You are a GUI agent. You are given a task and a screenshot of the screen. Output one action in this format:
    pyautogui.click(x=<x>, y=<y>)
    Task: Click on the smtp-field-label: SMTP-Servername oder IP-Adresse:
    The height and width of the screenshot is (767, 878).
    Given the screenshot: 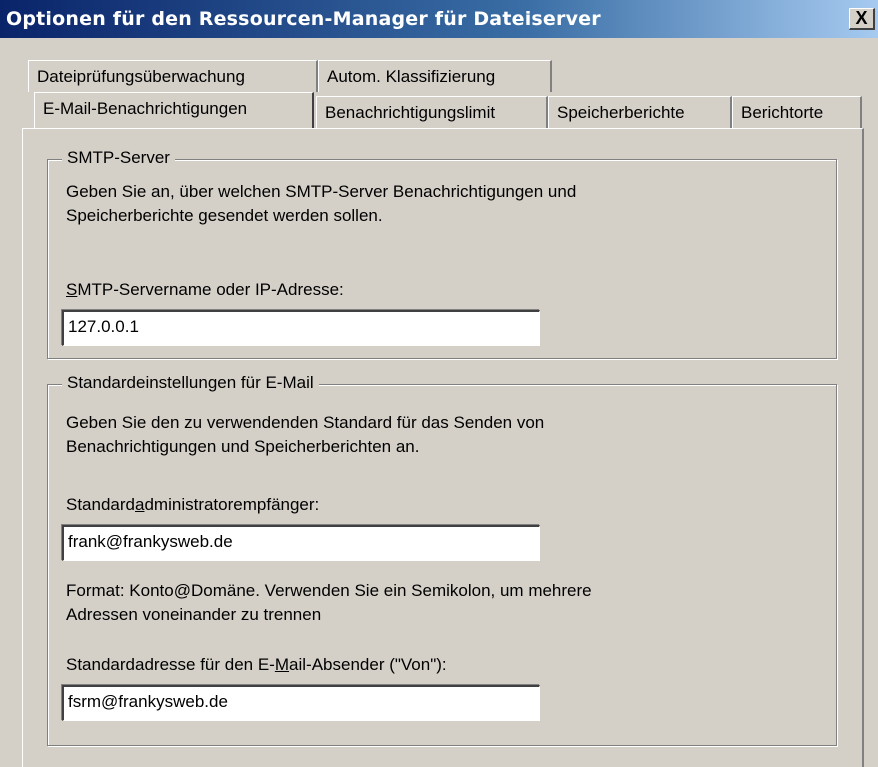 What is the action you would take?
    pyautogui.click(x=205, y=290)
    